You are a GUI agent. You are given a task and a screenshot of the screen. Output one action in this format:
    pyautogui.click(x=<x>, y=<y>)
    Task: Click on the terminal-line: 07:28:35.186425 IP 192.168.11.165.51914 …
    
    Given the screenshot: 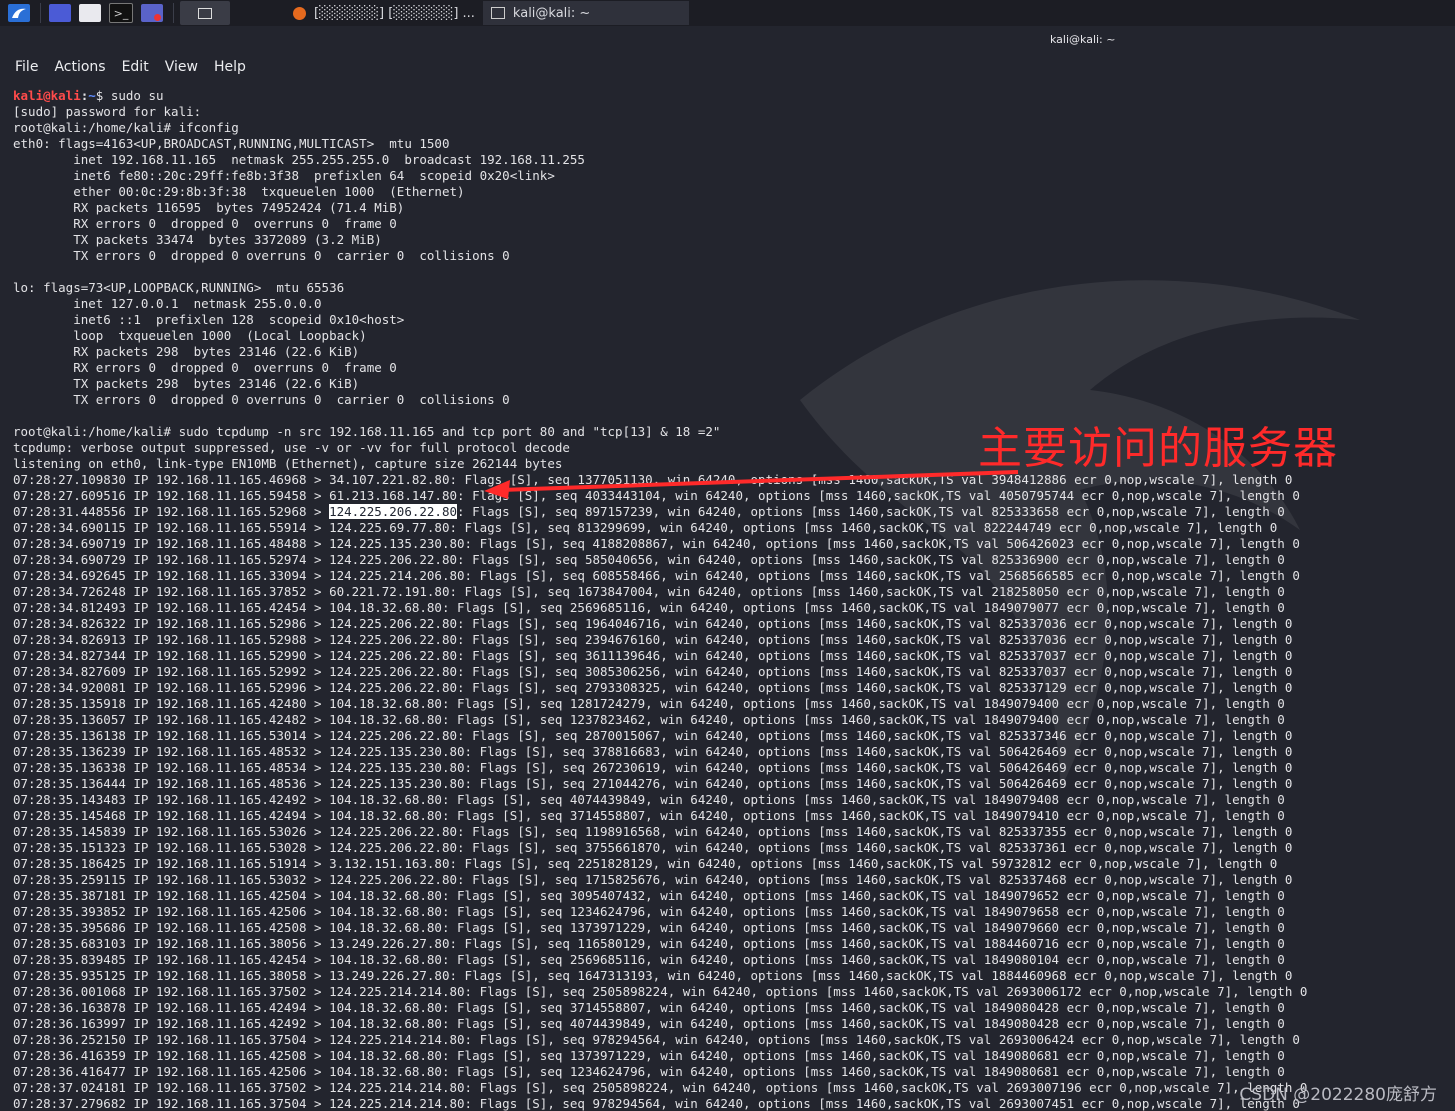 What is the action you would take?
    pyautogui.click(x=645, y=863)
    